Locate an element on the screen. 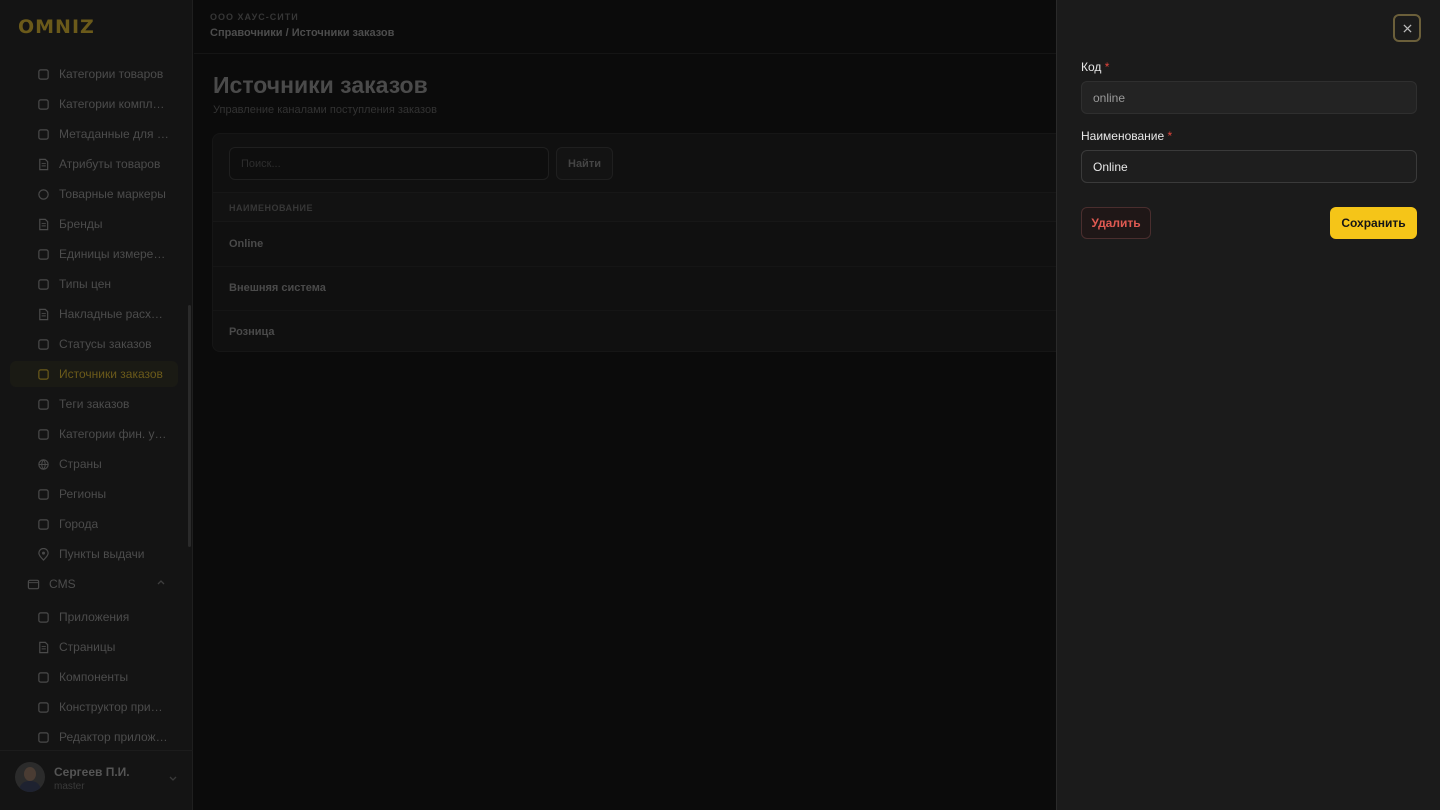 Image resolution: width=1440 pixels, height=810 pixels. globe-icon is located at coordinates (43, 464).